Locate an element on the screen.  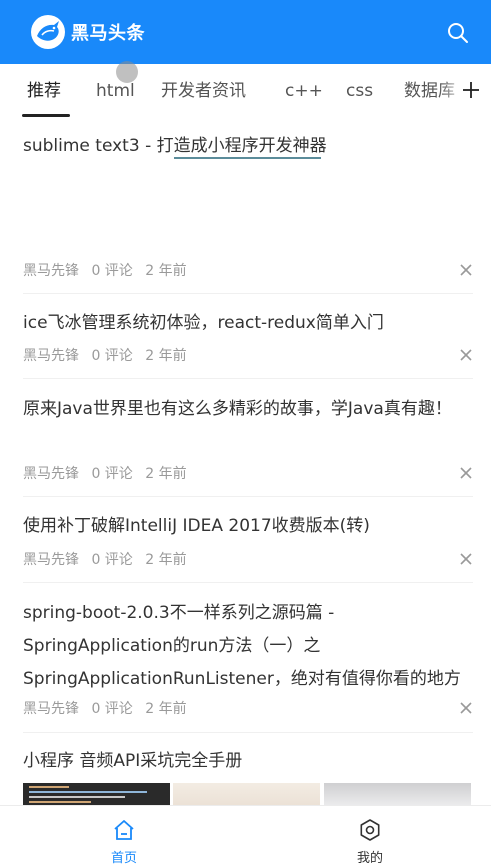
touch-indicator is located at coordinates (127, 72).